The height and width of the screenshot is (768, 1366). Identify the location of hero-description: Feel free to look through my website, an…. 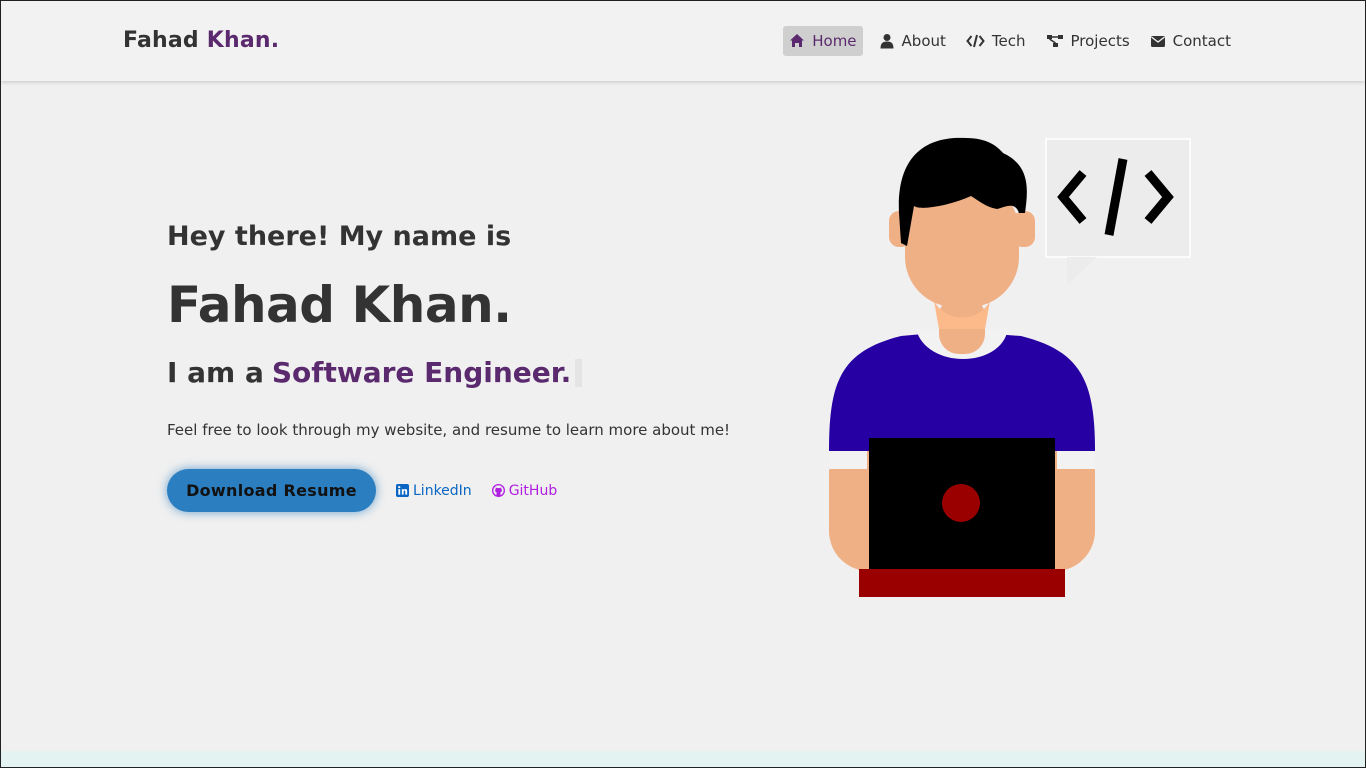
(449, 430).